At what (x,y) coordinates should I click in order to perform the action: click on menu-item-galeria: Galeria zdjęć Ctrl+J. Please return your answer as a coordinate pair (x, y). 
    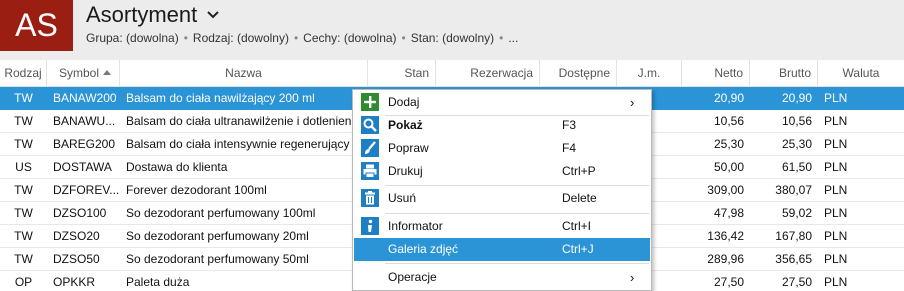
    Looking at the image, I should click on (502, 249).